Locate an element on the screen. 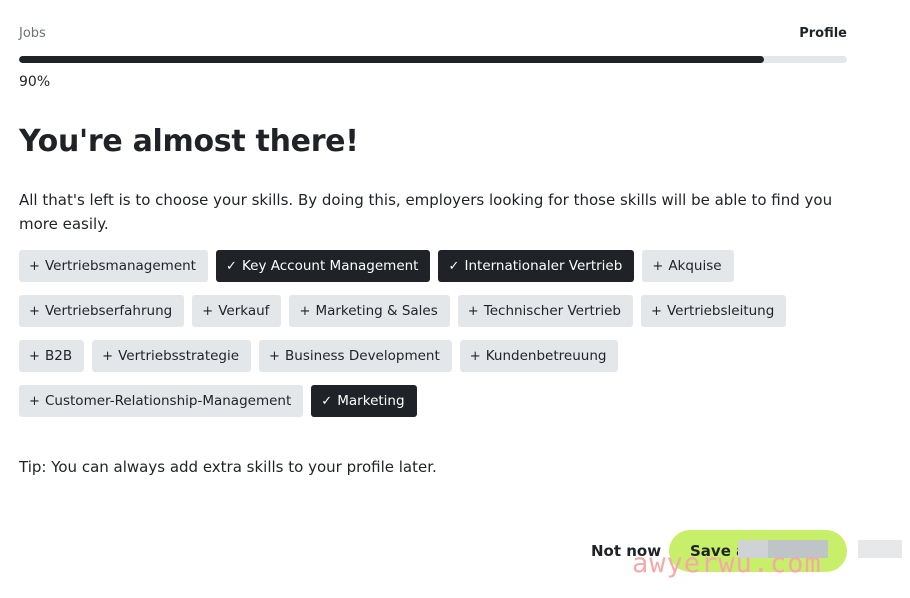 Image resolution: width=910 pixels, height=598 pixels. skill-chip: + B2B is located at coordinates (52, 356).